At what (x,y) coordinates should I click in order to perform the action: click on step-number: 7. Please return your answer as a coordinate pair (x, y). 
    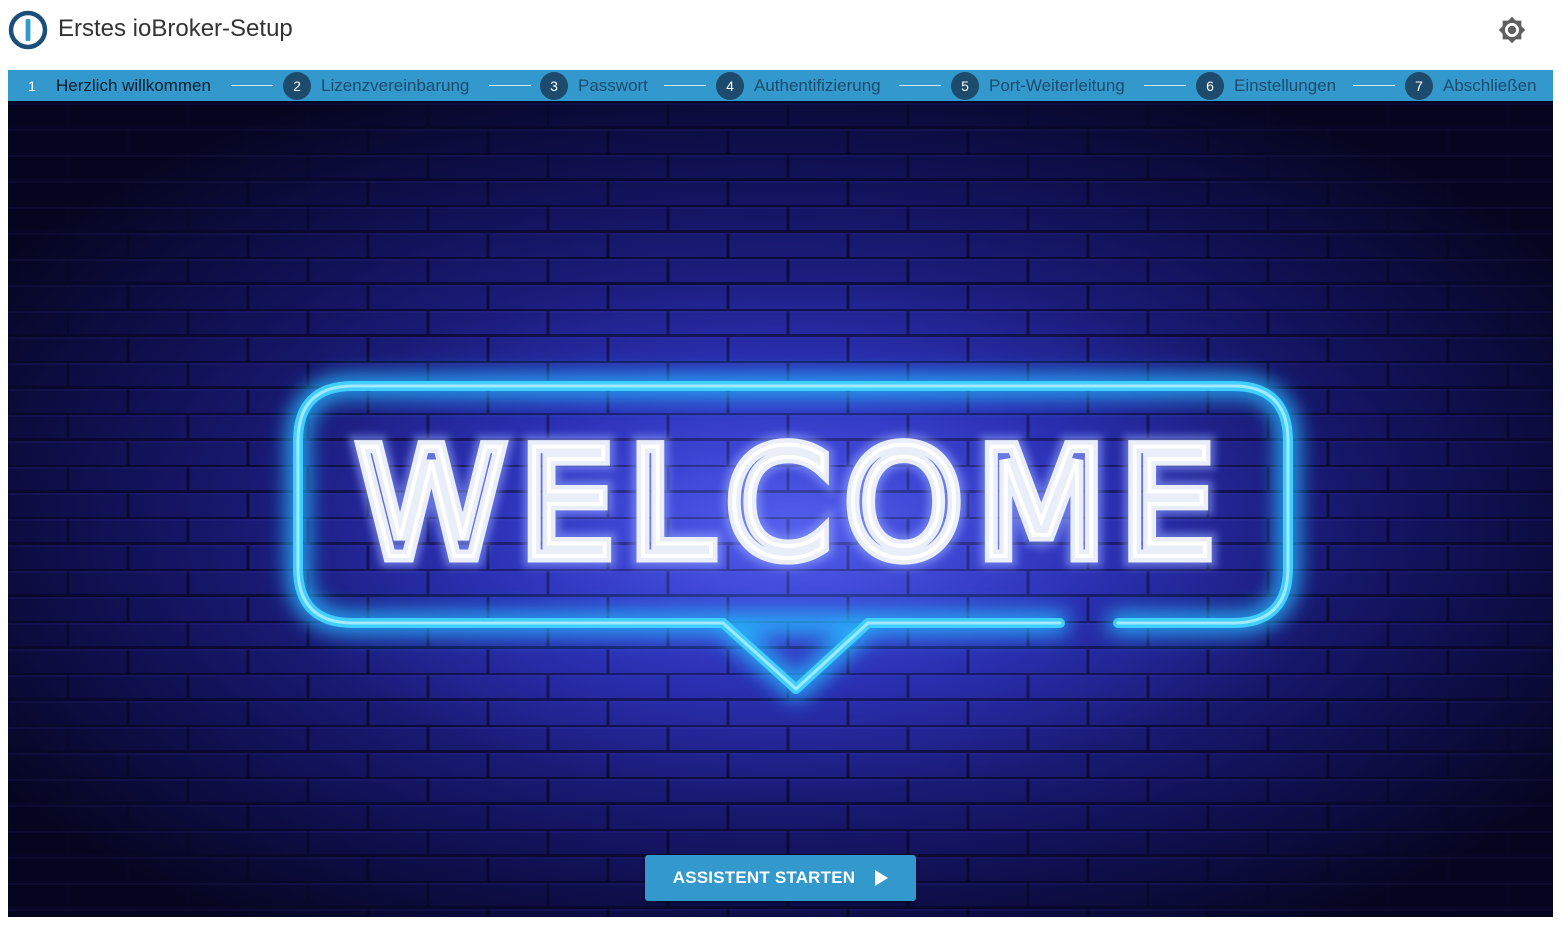
    Looking at the image, I should click on (1419, 85).